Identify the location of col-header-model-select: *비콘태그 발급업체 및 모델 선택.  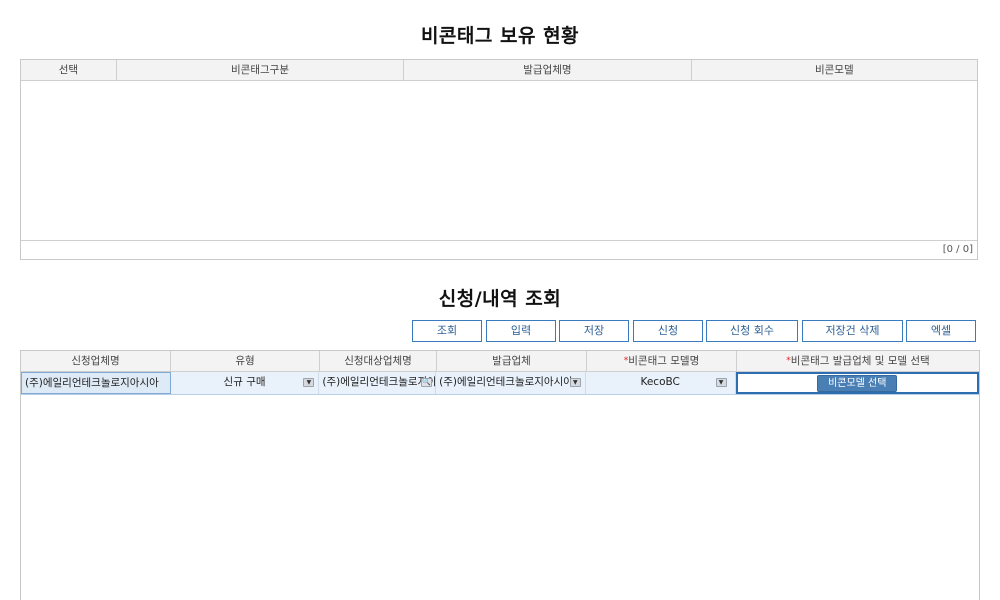
(858, 361).